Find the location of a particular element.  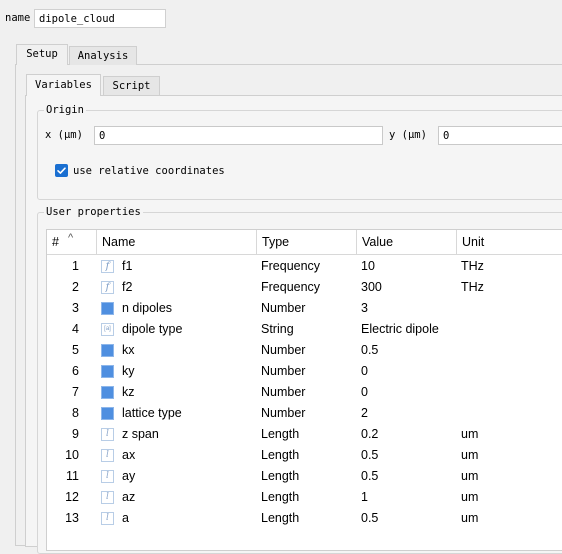

column-header-type: Type is located at coordinates (307, 242).